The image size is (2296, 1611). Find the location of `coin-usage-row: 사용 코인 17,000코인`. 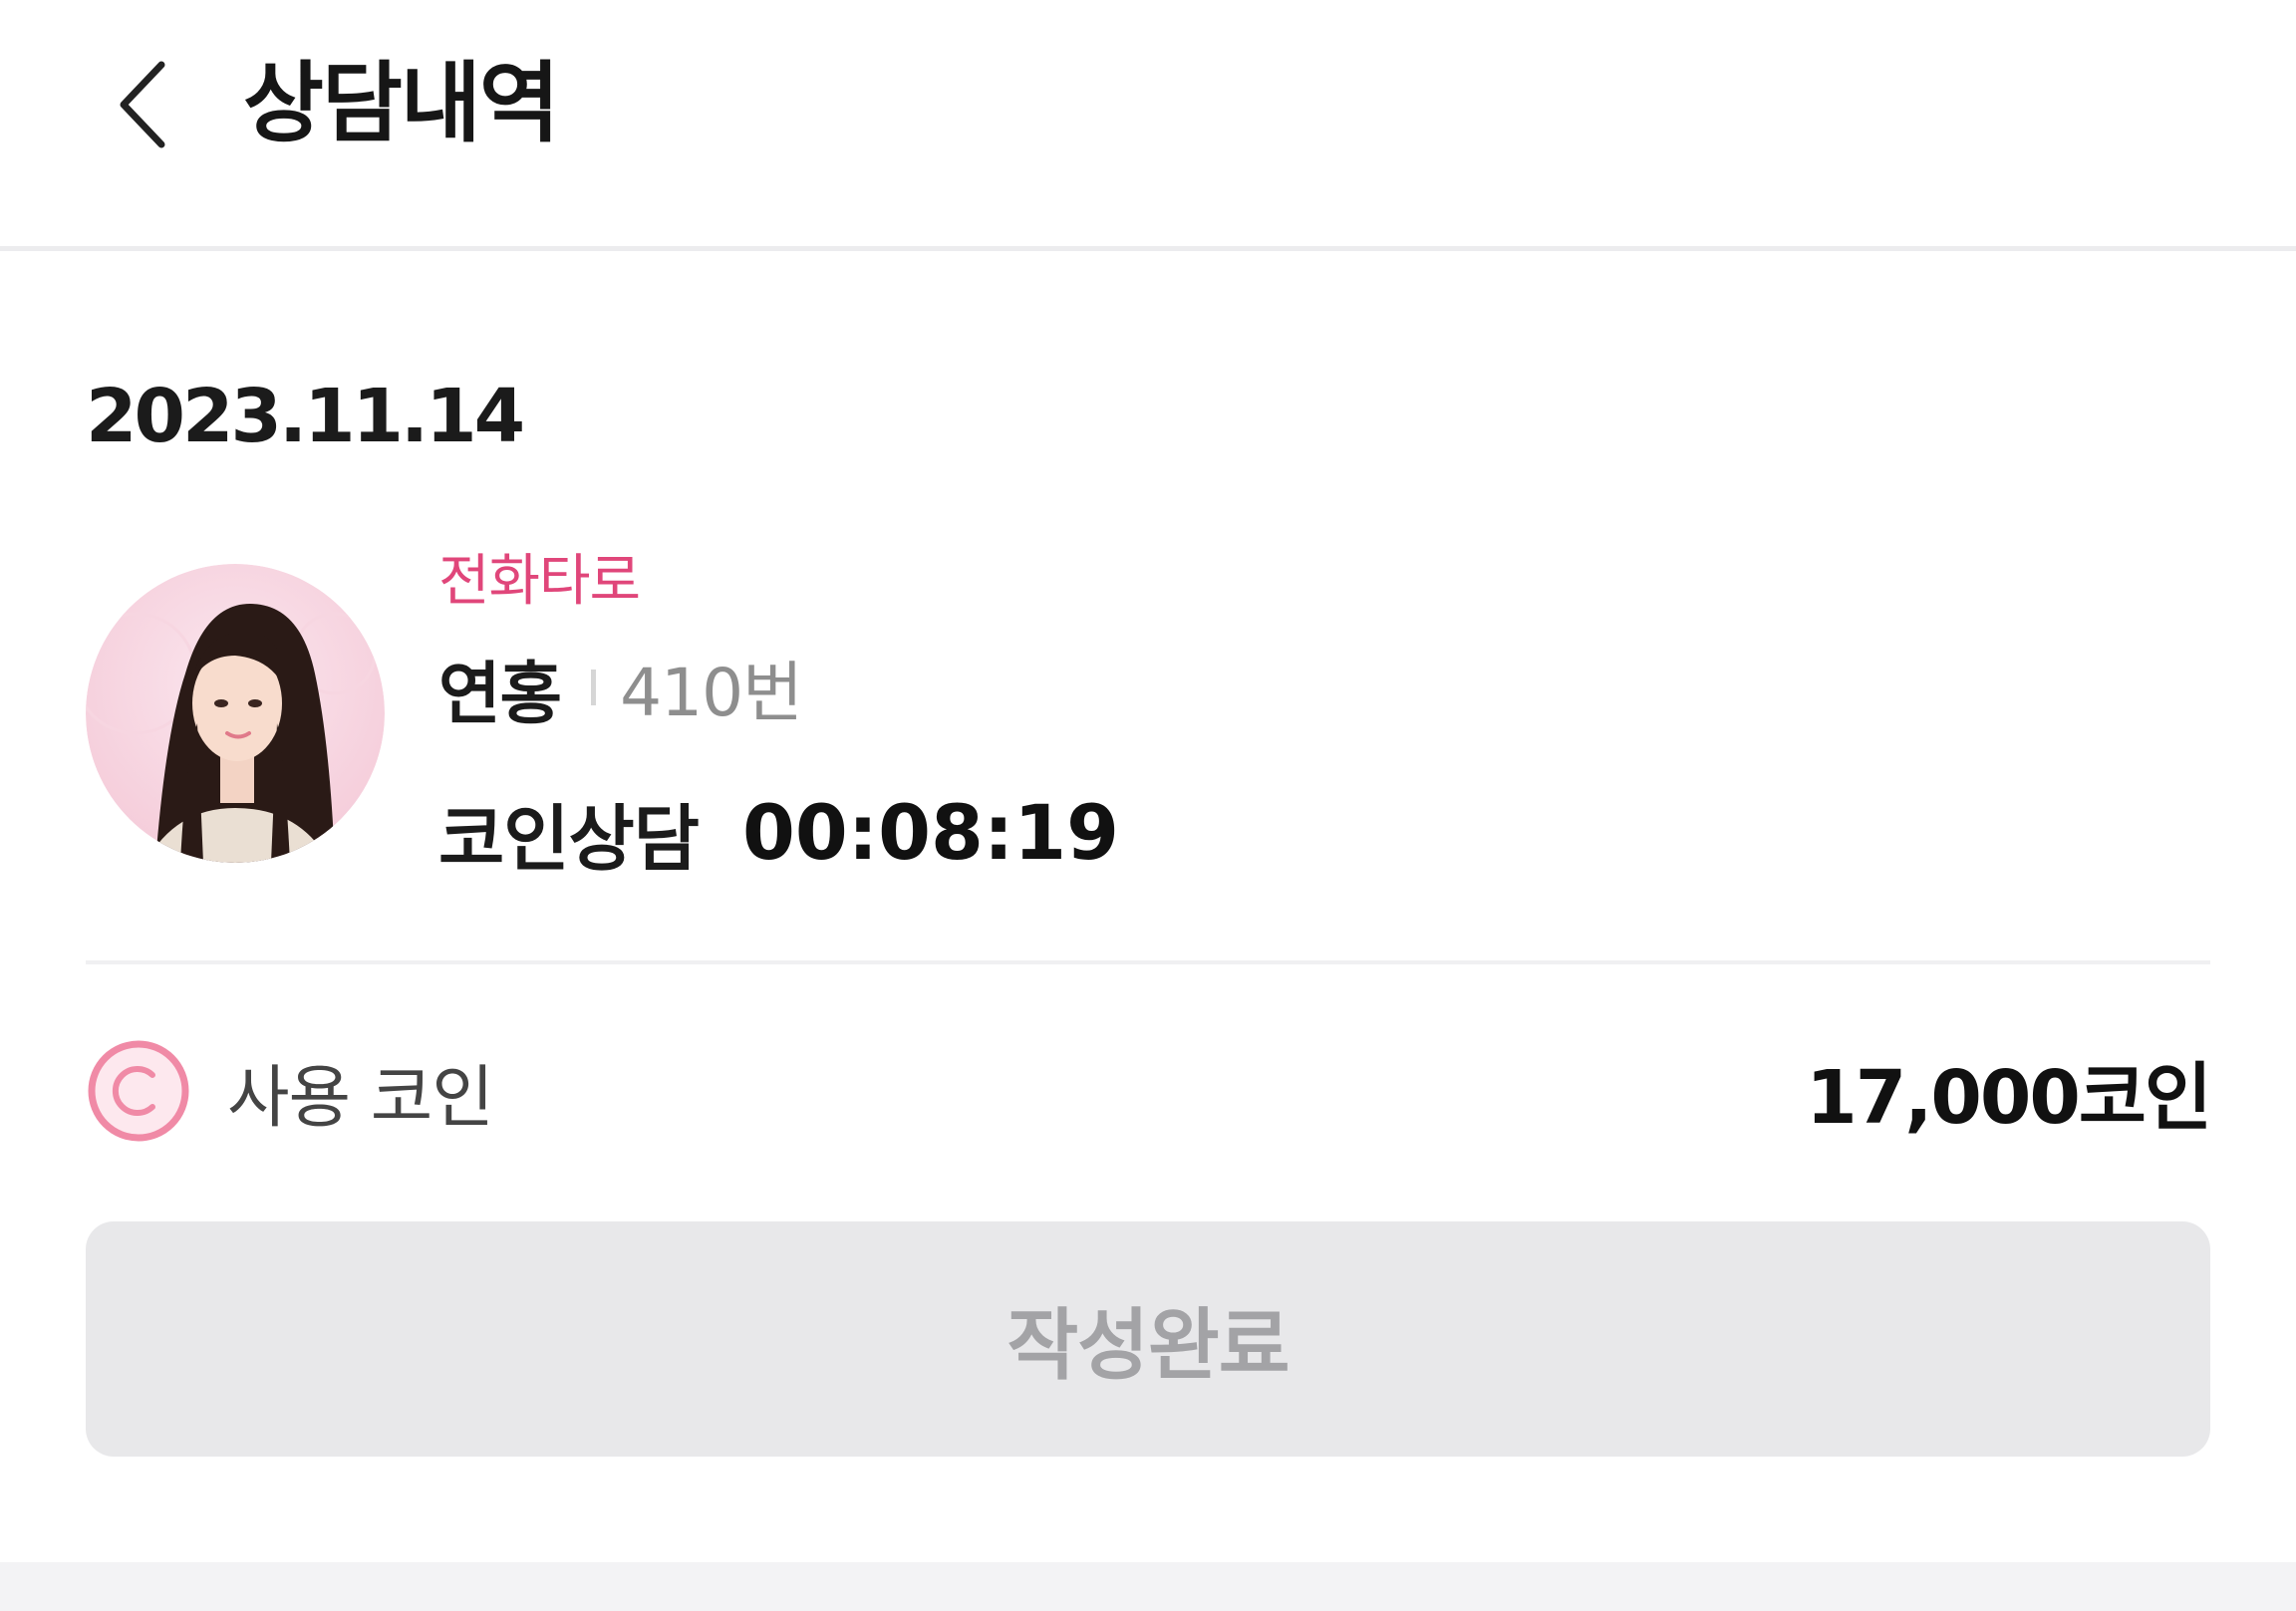

coin-usage-row: 사용 코인 17,000코인 is located at coordinates (1149, 1091).